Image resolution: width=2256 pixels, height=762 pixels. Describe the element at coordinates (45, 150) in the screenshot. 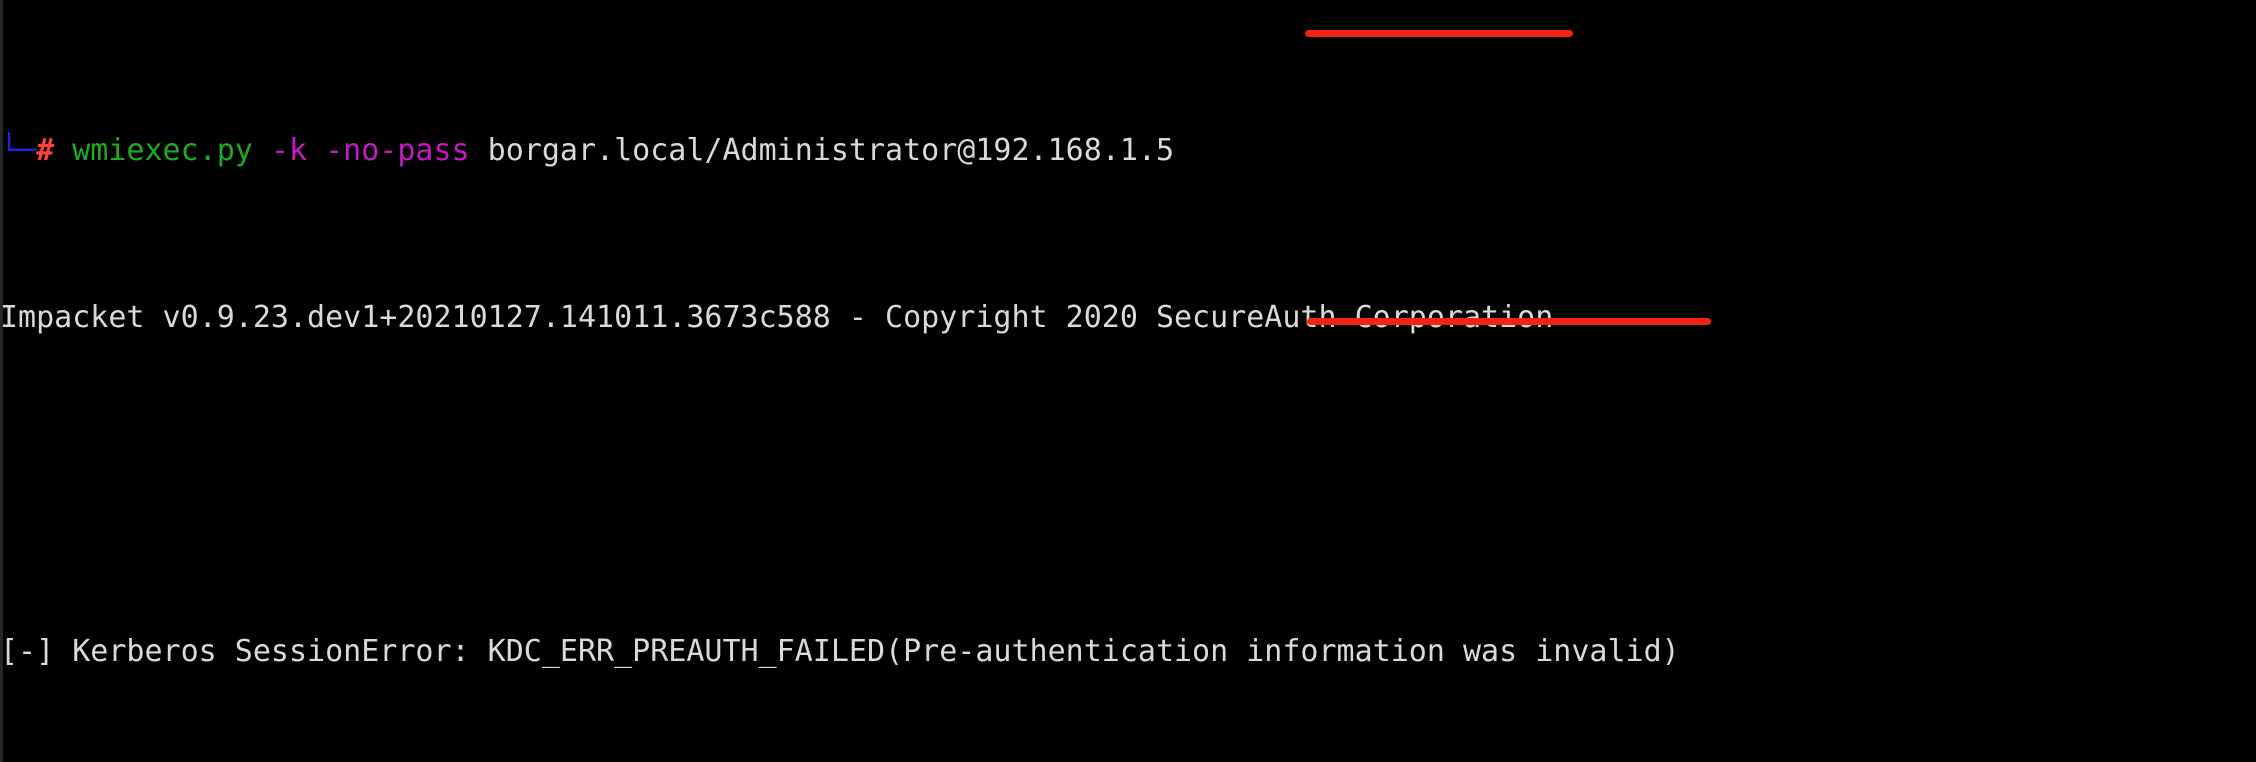

I see `prompt-hash-icon: #` at that location.